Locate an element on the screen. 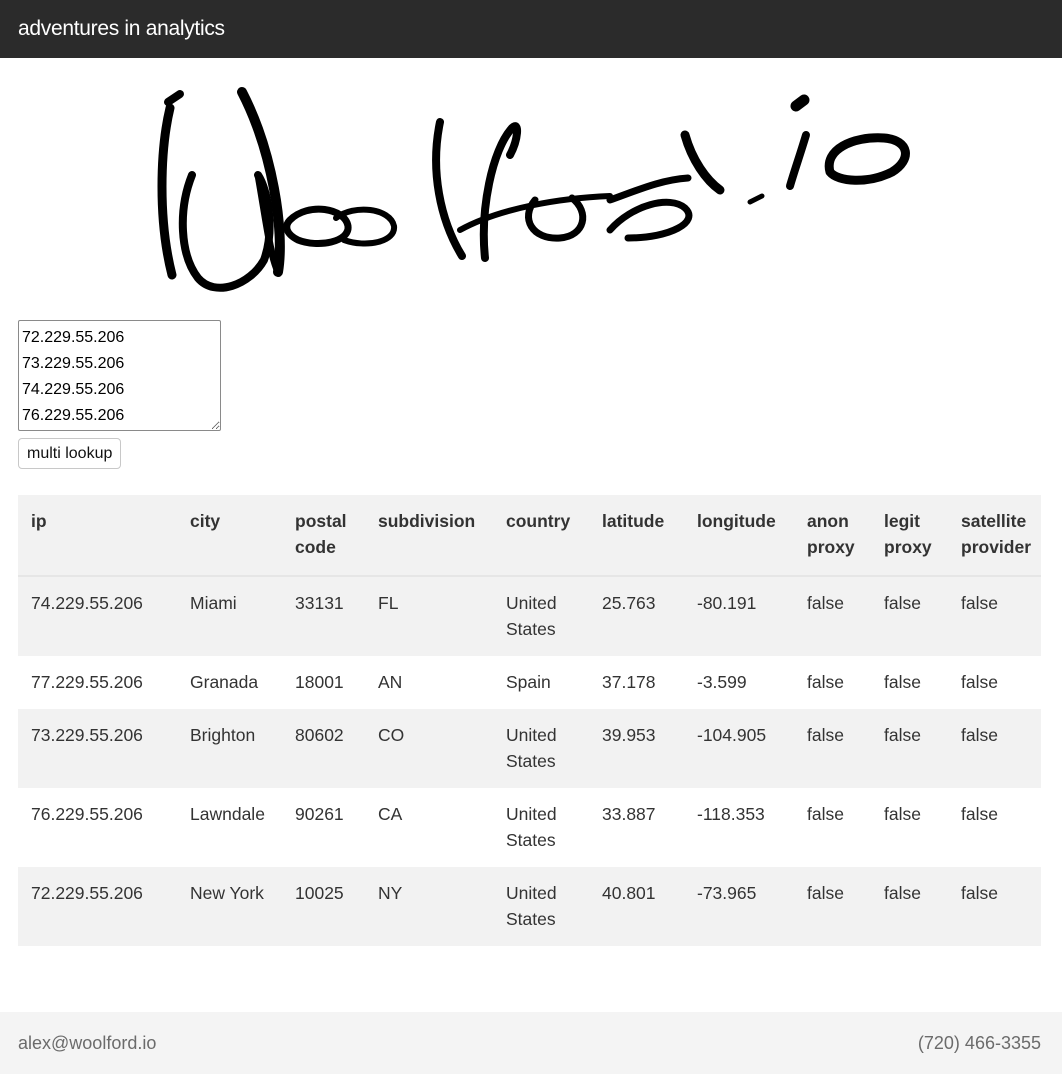 The width and height of the screenshot is (1062, 1074). cell-longitude: -3.599 is located at coordinates (722, 682).